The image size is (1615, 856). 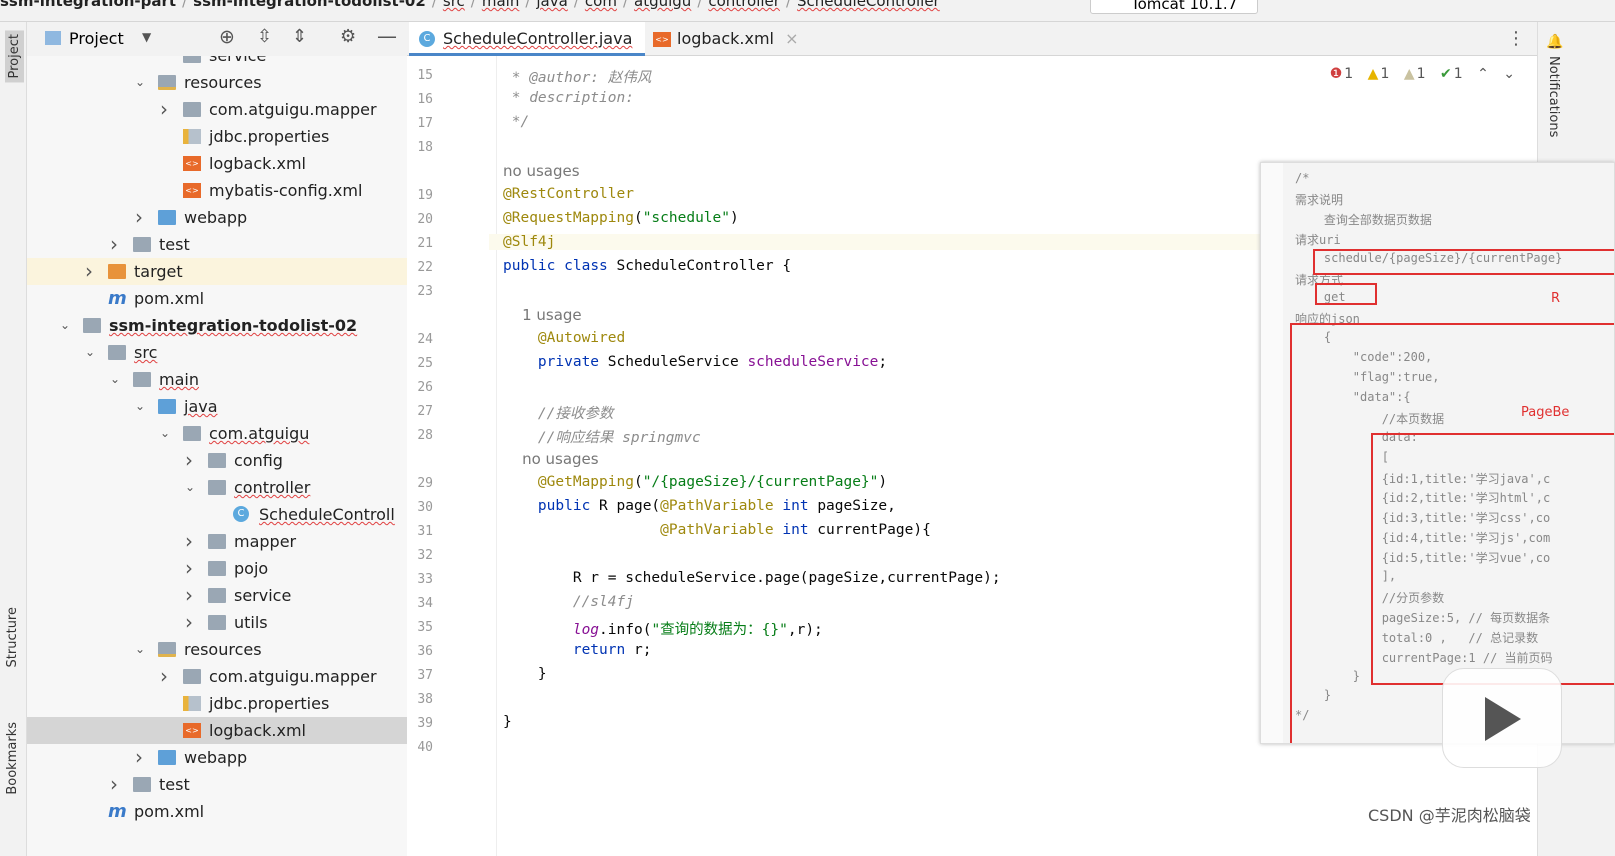 What do you see at coordinates (425, 291) in the screenshot?
I see `line-number: 23` at bounding box center [425, 291].